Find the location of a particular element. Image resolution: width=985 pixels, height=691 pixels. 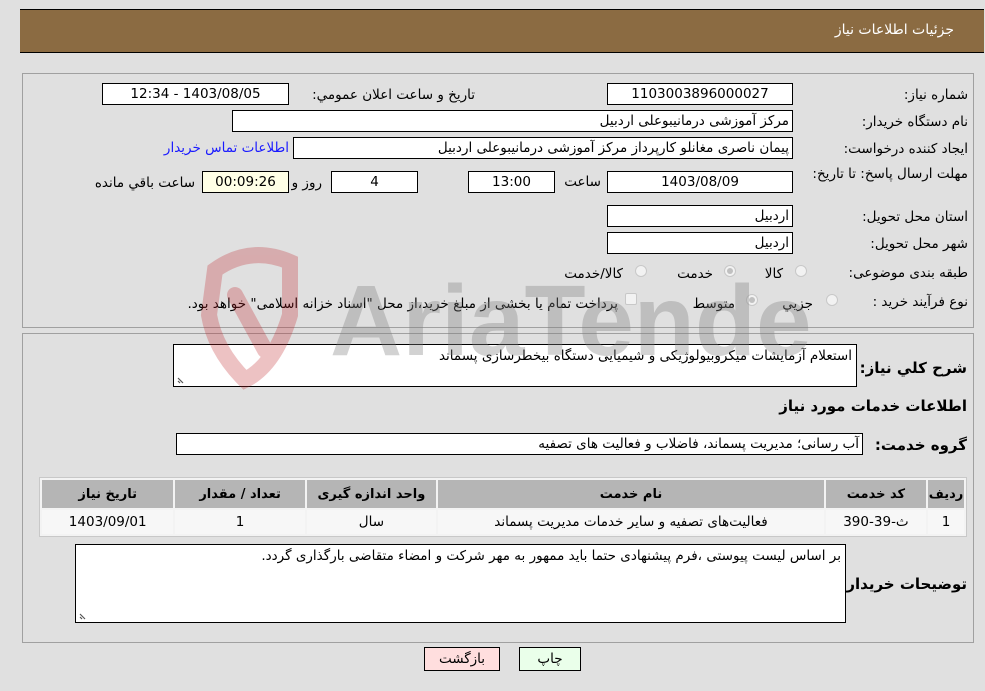

cell-need-date: 1403/09/01 is located at coordinates (108, 522).